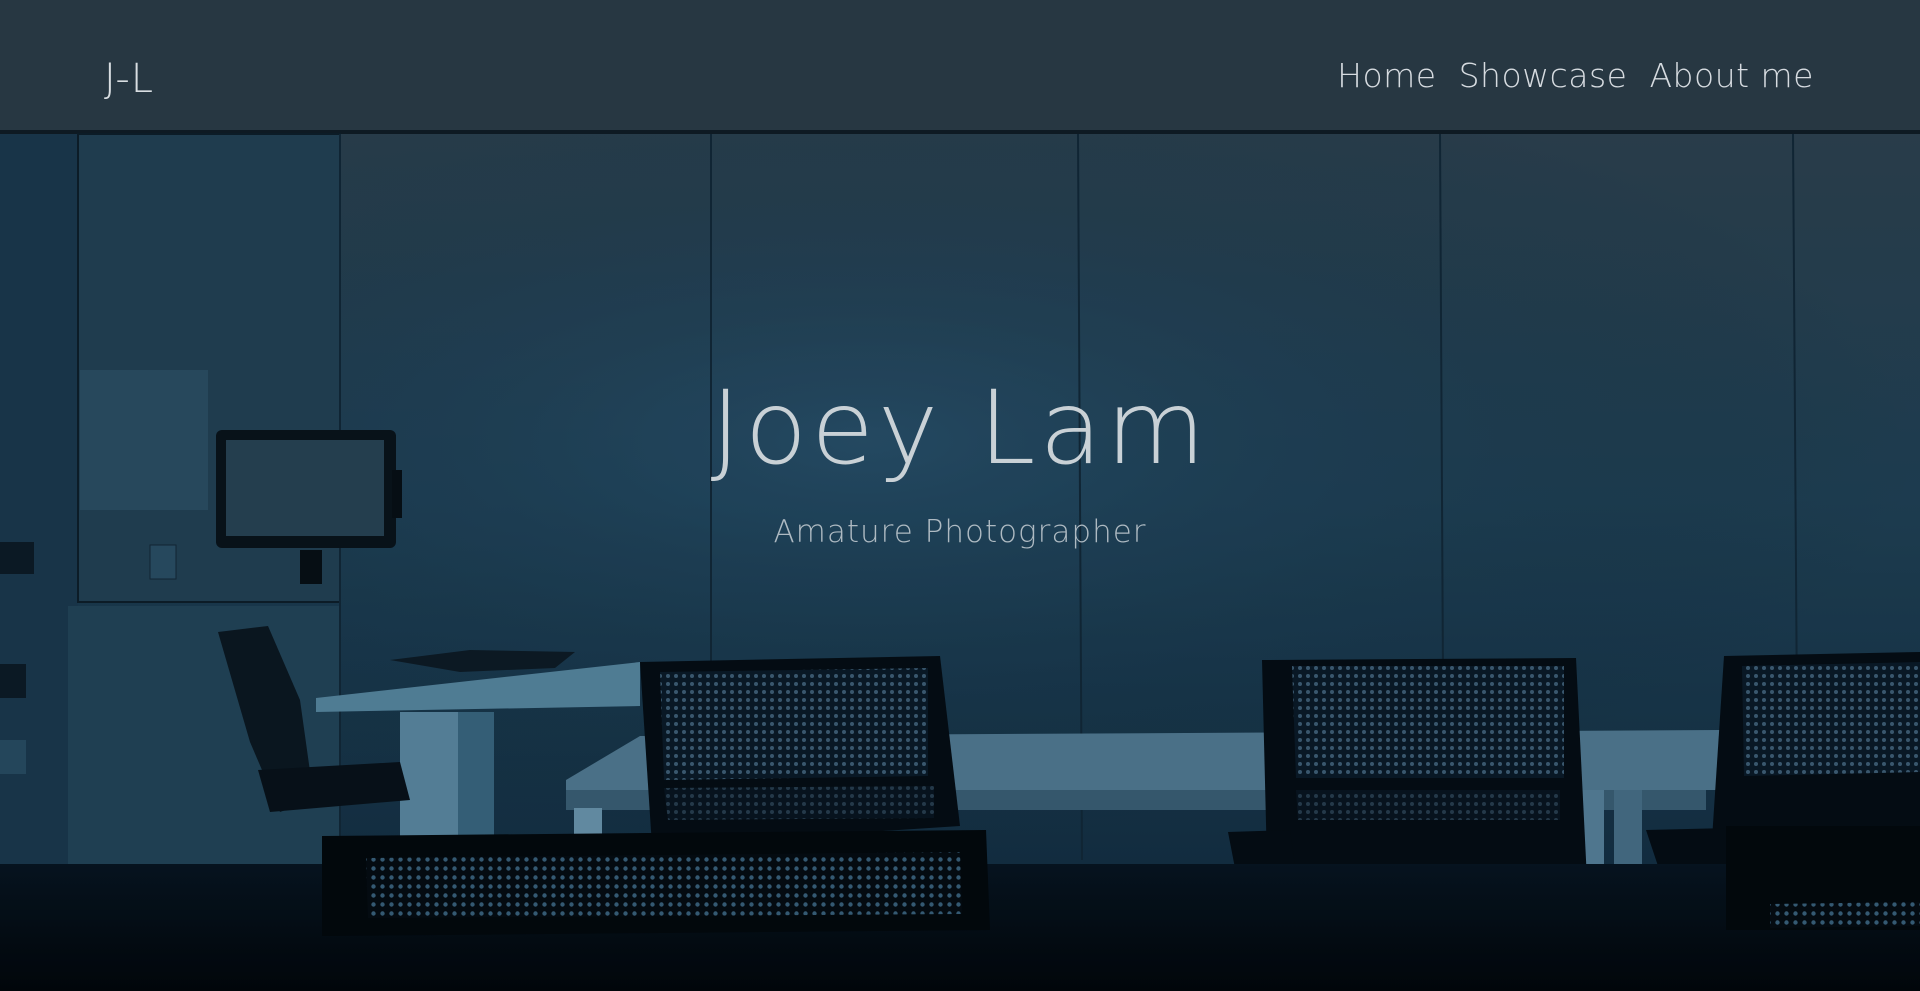  I want to click on nav-link-home: Home, so click(1386, 75).